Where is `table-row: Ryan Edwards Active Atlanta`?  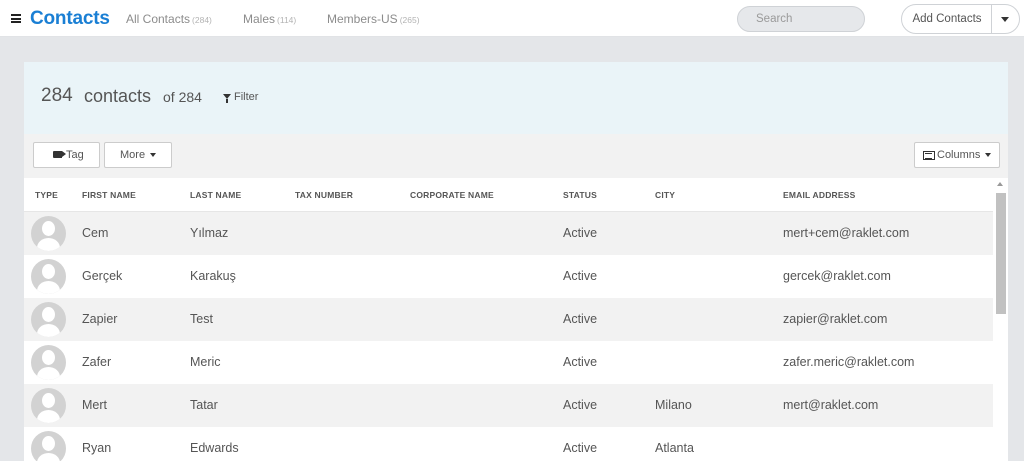
table-row: Ryan Edwards Active Atlanta is located at coordinates (508, 444).